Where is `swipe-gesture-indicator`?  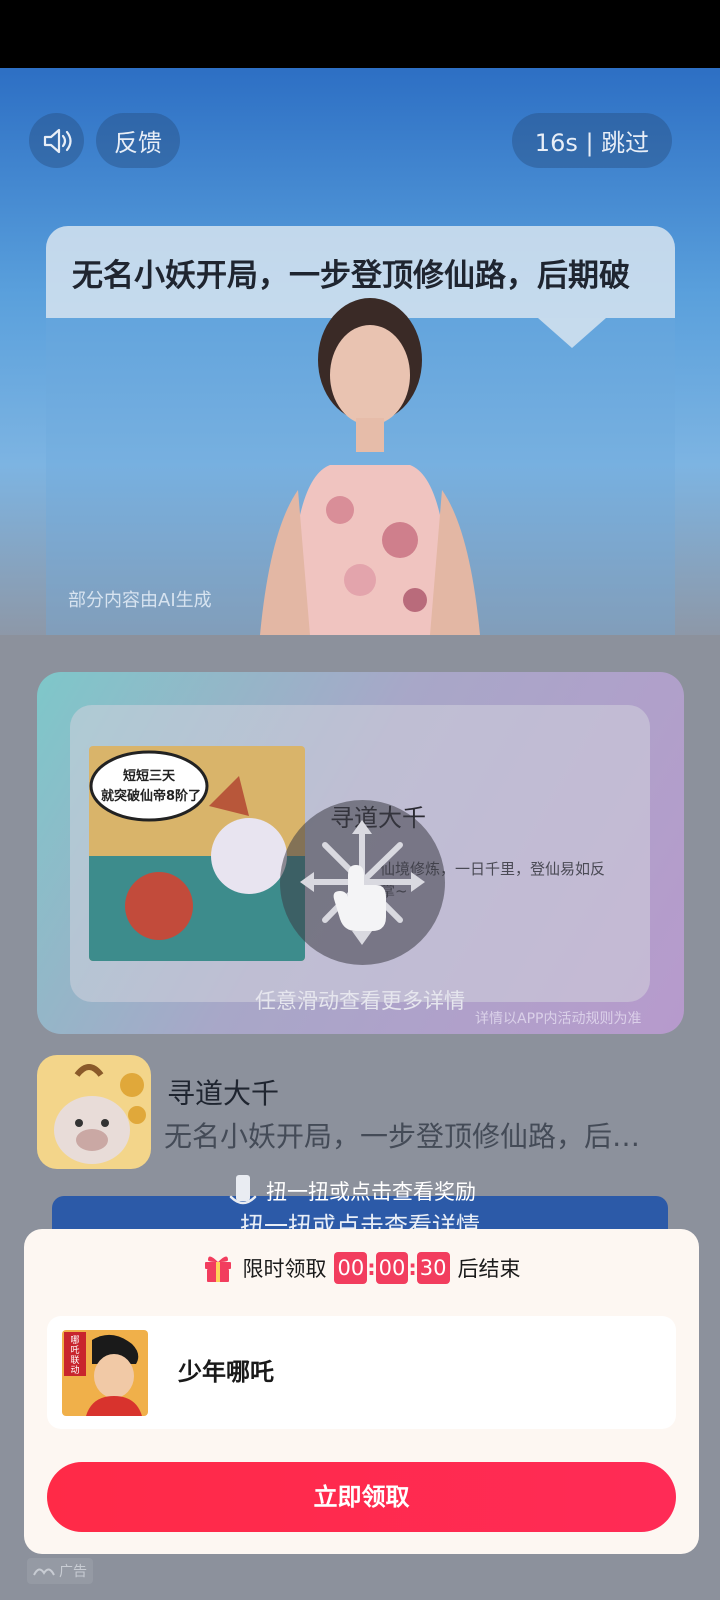
swipe-gesture-indicator is located at coordinates (362, 882).